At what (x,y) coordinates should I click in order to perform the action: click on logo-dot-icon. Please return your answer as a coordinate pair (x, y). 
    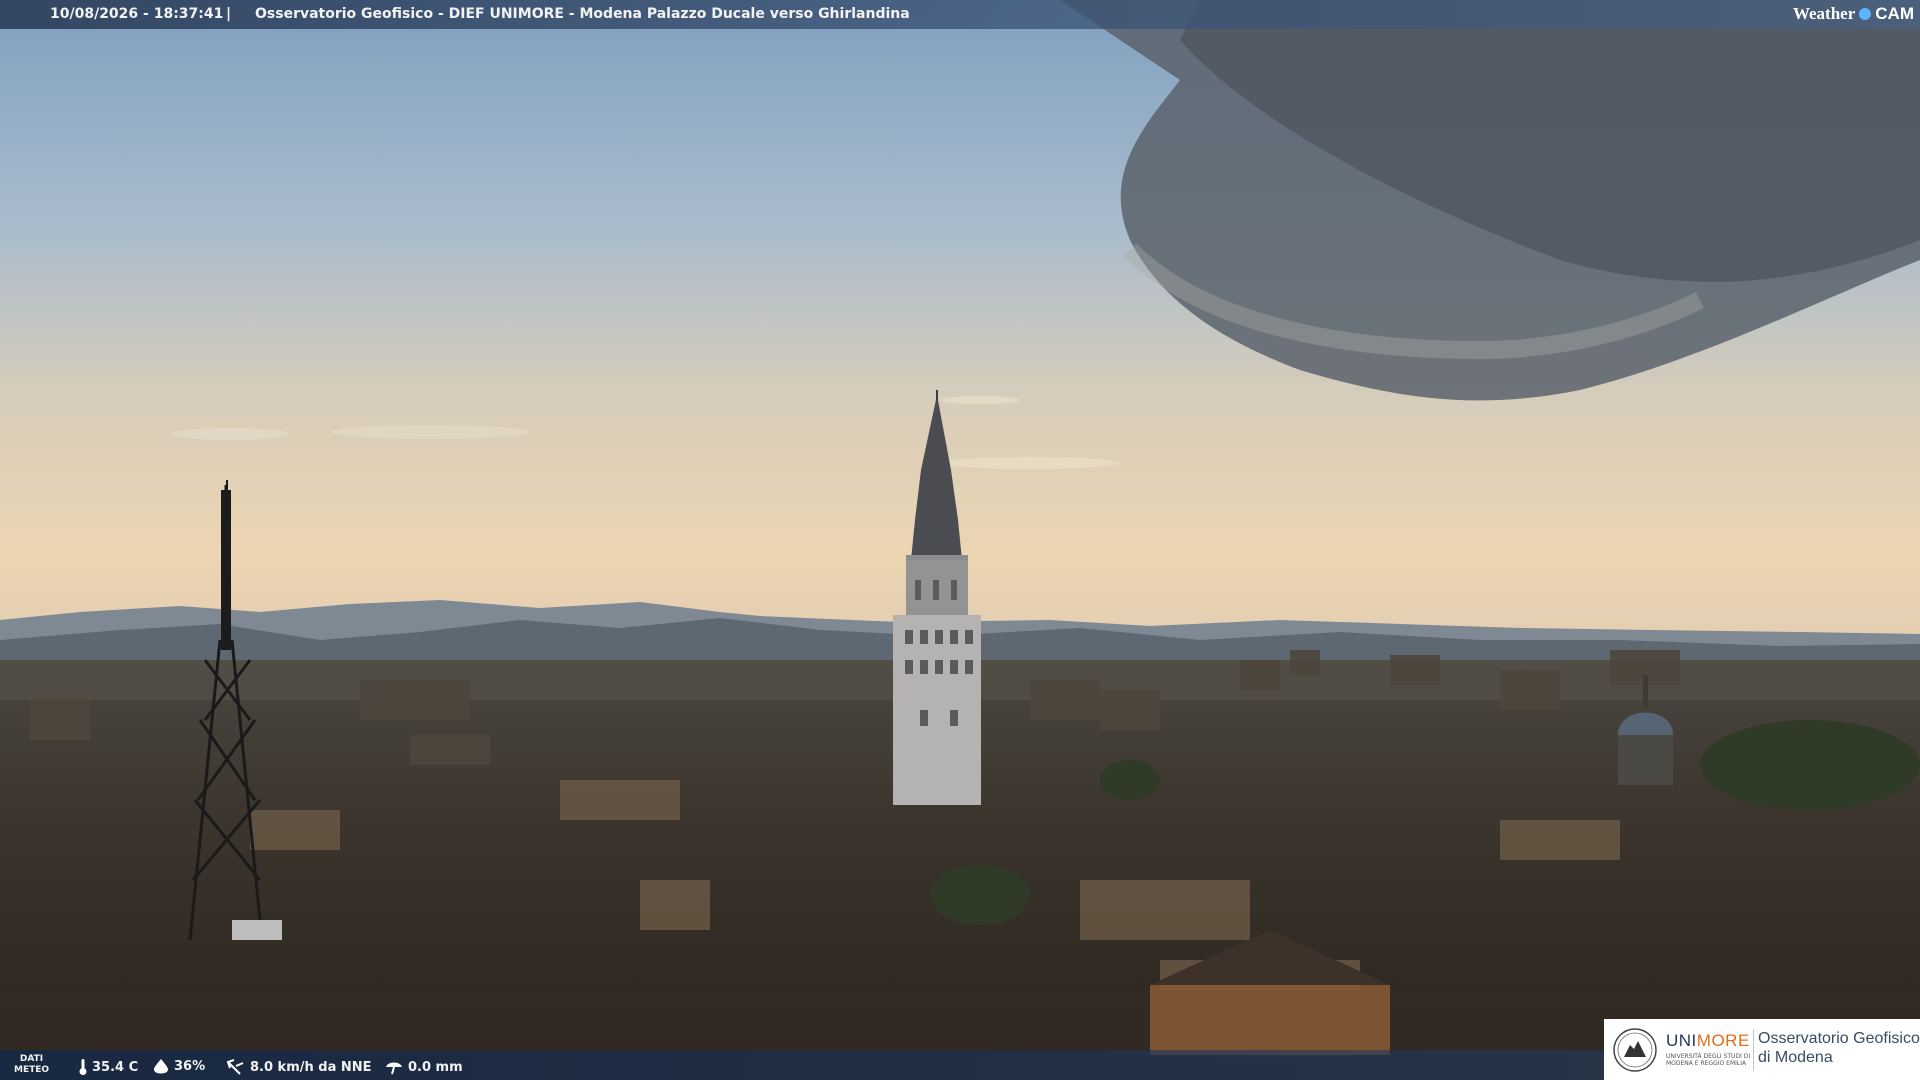
    Looking at the image, I should click on (1865, 14).